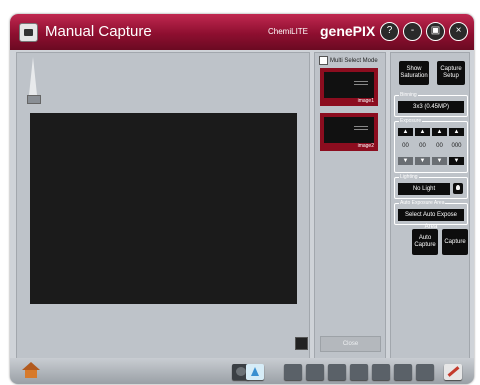 The width and height of the screenshot is (480, 385). I want to click on binning-group: Binning 3x3 (0.45MP), so click(431, 104).